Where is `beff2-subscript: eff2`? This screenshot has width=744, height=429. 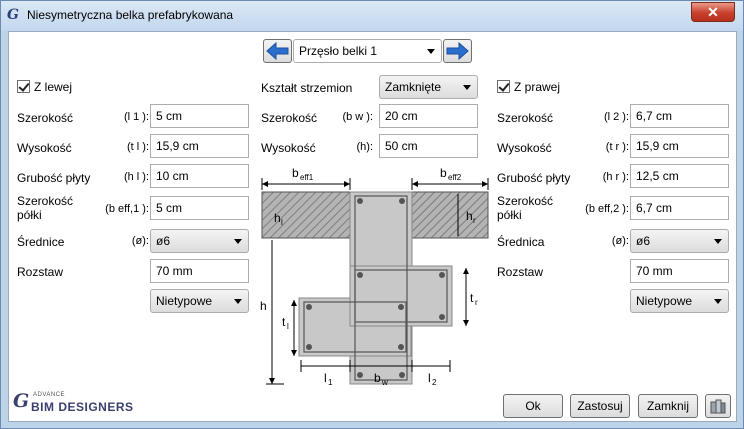
beff2-subscript: eff2 is located at coordinates (455, 177).